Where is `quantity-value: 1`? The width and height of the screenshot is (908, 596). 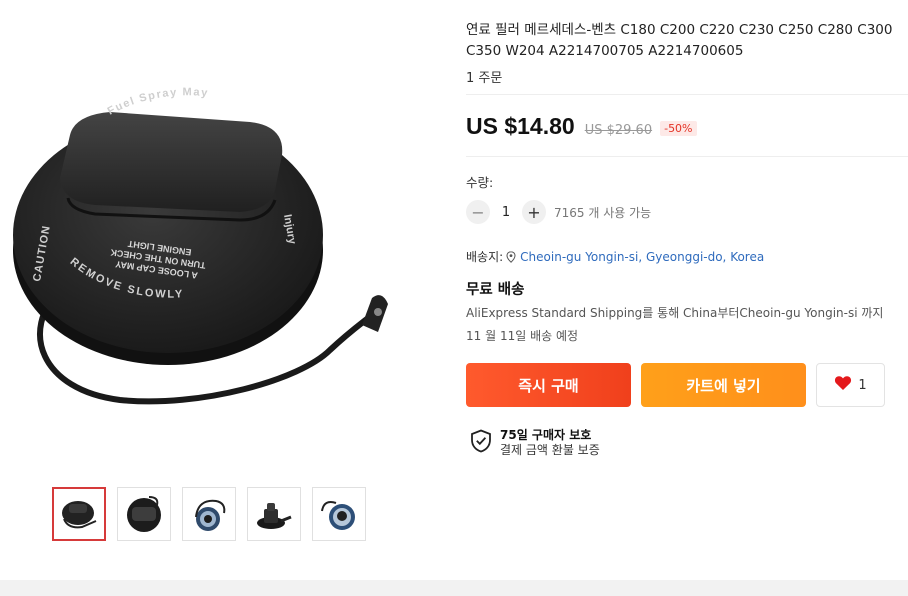 quantity-value: 1 is located at coordinates (506, 212).